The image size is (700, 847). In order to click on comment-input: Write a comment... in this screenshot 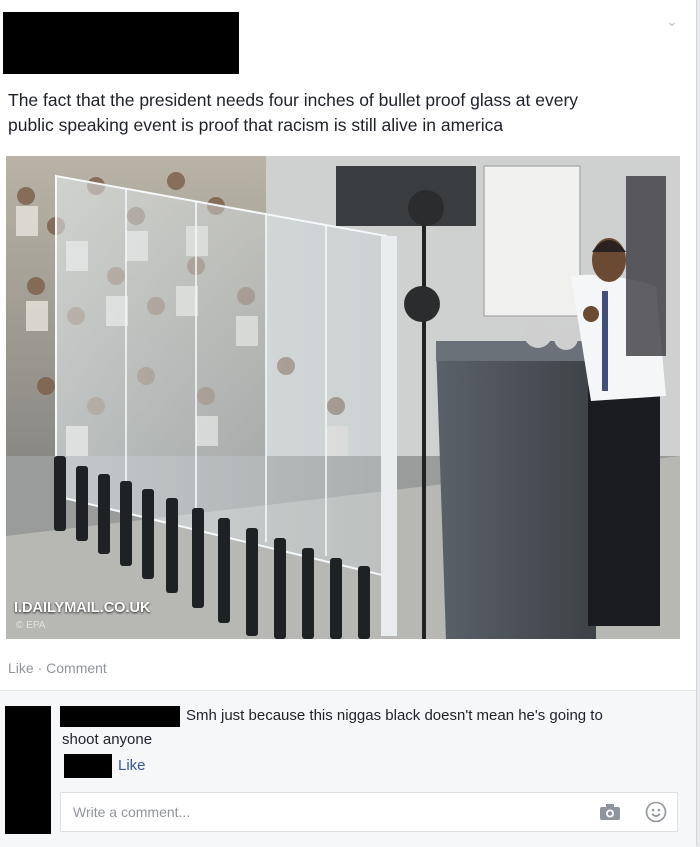, I will do `click(369, 812)`.